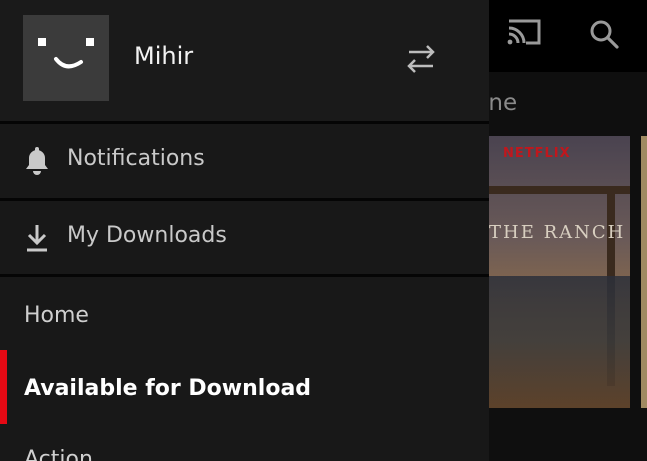  Describe the element at coordinates (604, 34) in the screenshot. I see `search-icon` at that location.